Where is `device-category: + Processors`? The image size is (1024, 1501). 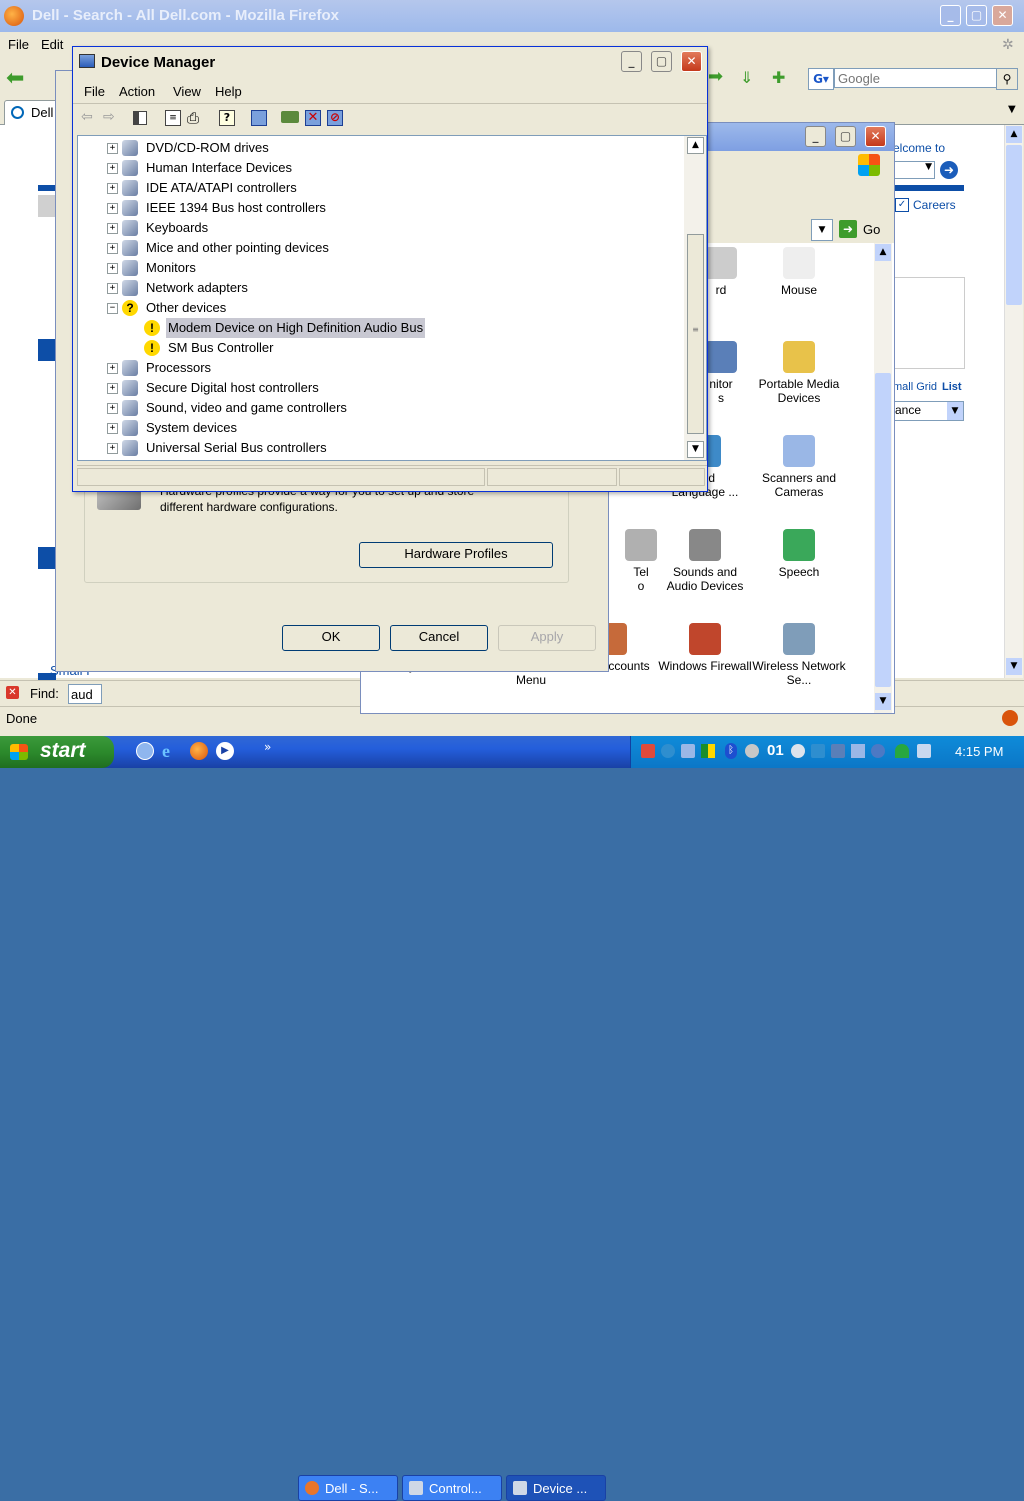 device-category: + Processors is located at coordinates (378, 368).